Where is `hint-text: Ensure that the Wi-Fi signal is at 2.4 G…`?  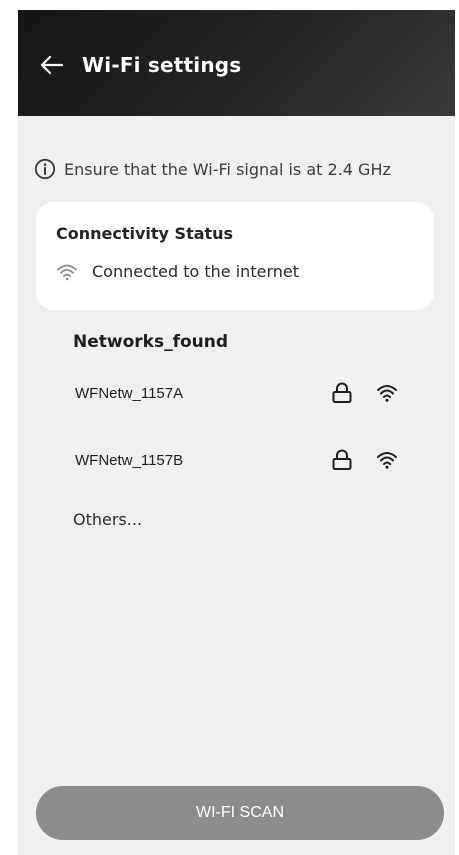
hint-text: Ensure that the Wi-Fi signal is at 2.4 G… is located at coordinates (227, 169).